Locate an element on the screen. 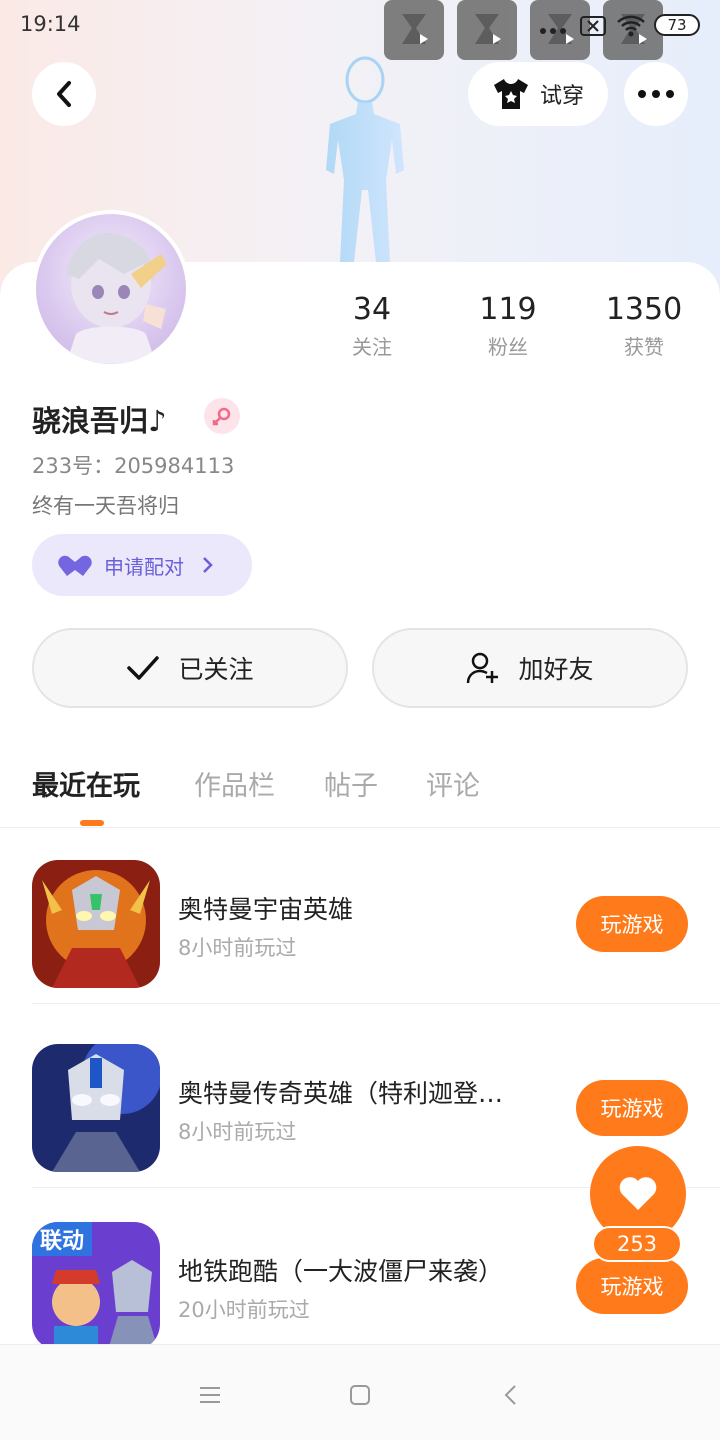 Image resolution: width=720 pixels, height=1440 pixels. check-icon is located at coordinates (143, 668).